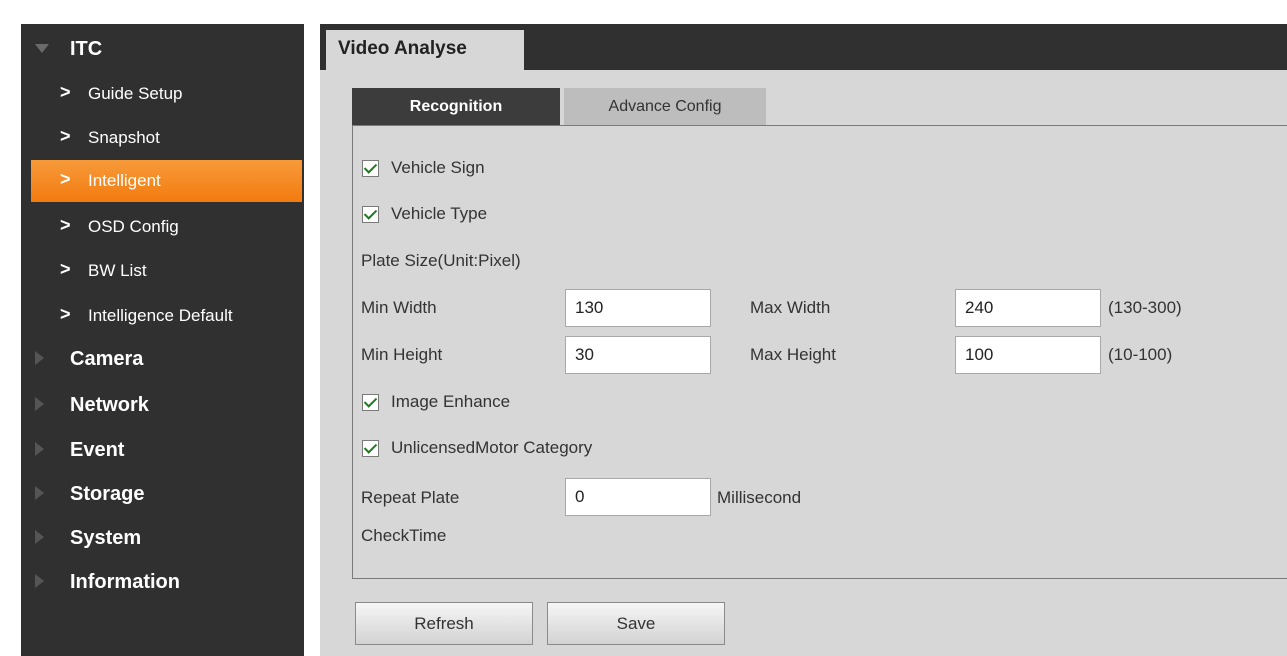 The image size is (1287, 656). I want to click on sidebar-section-information: Information, so click(162, 581).